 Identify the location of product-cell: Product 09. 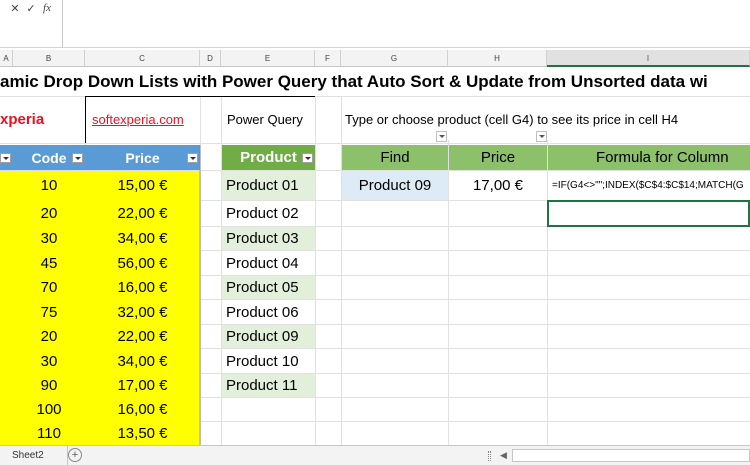
(268, 336).